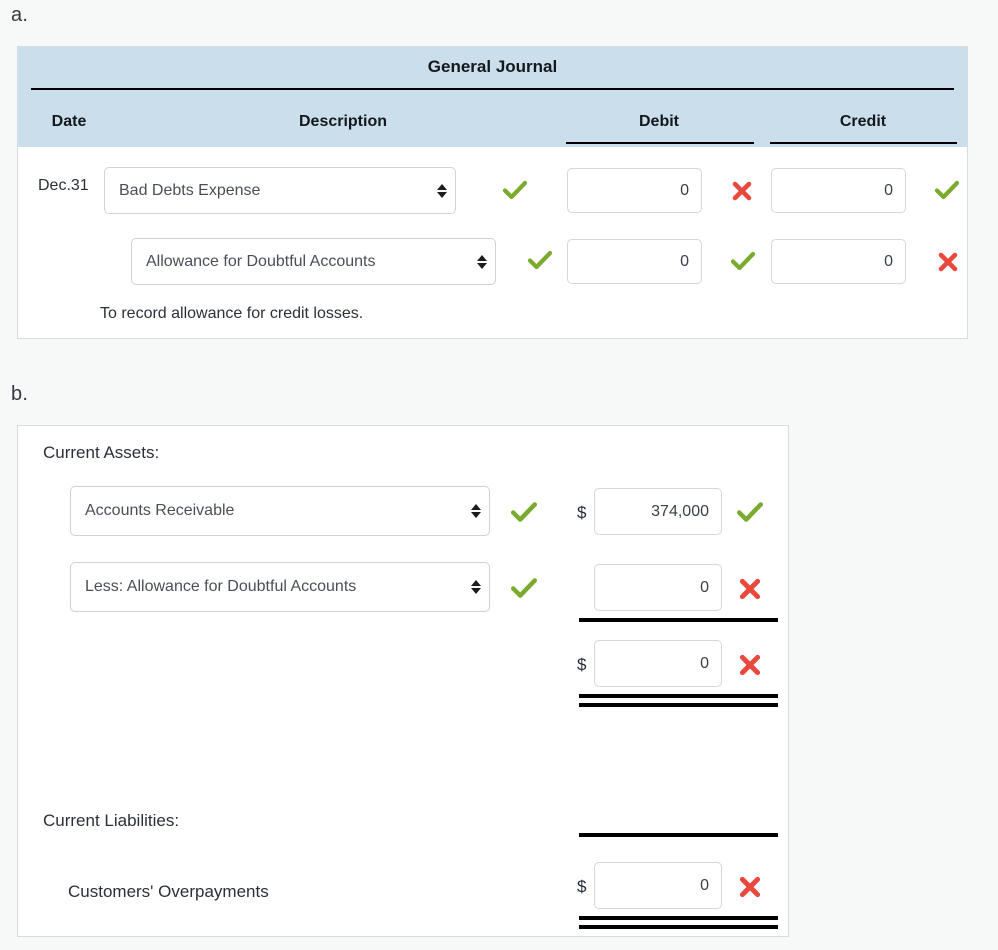 The image size is (998, 950). Describe the element at coordinates (838, 190) in the screenshot. I see `journal-credit-input-1: 0` at that location.